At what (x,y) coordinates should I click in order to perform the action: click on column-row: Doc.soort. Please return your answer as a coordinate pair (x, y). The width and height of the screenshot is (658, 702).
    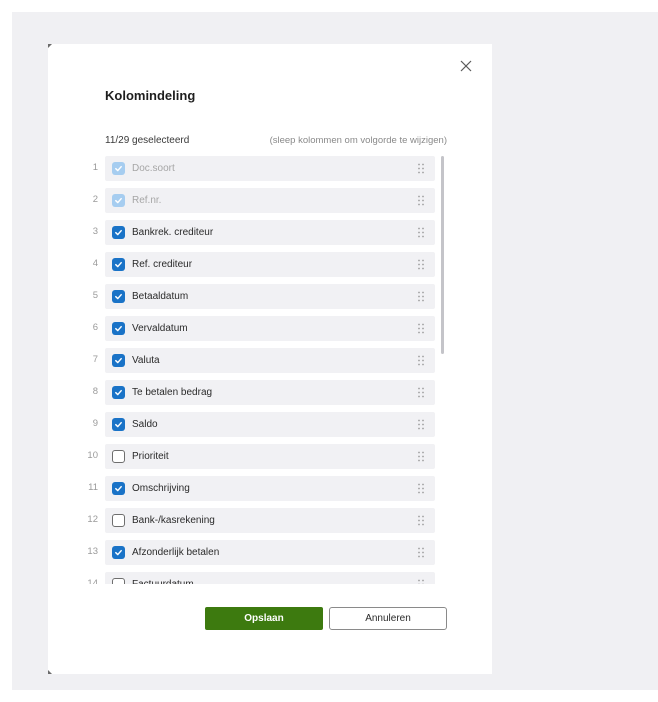
    Looking at the image, I should click on (270, 168).